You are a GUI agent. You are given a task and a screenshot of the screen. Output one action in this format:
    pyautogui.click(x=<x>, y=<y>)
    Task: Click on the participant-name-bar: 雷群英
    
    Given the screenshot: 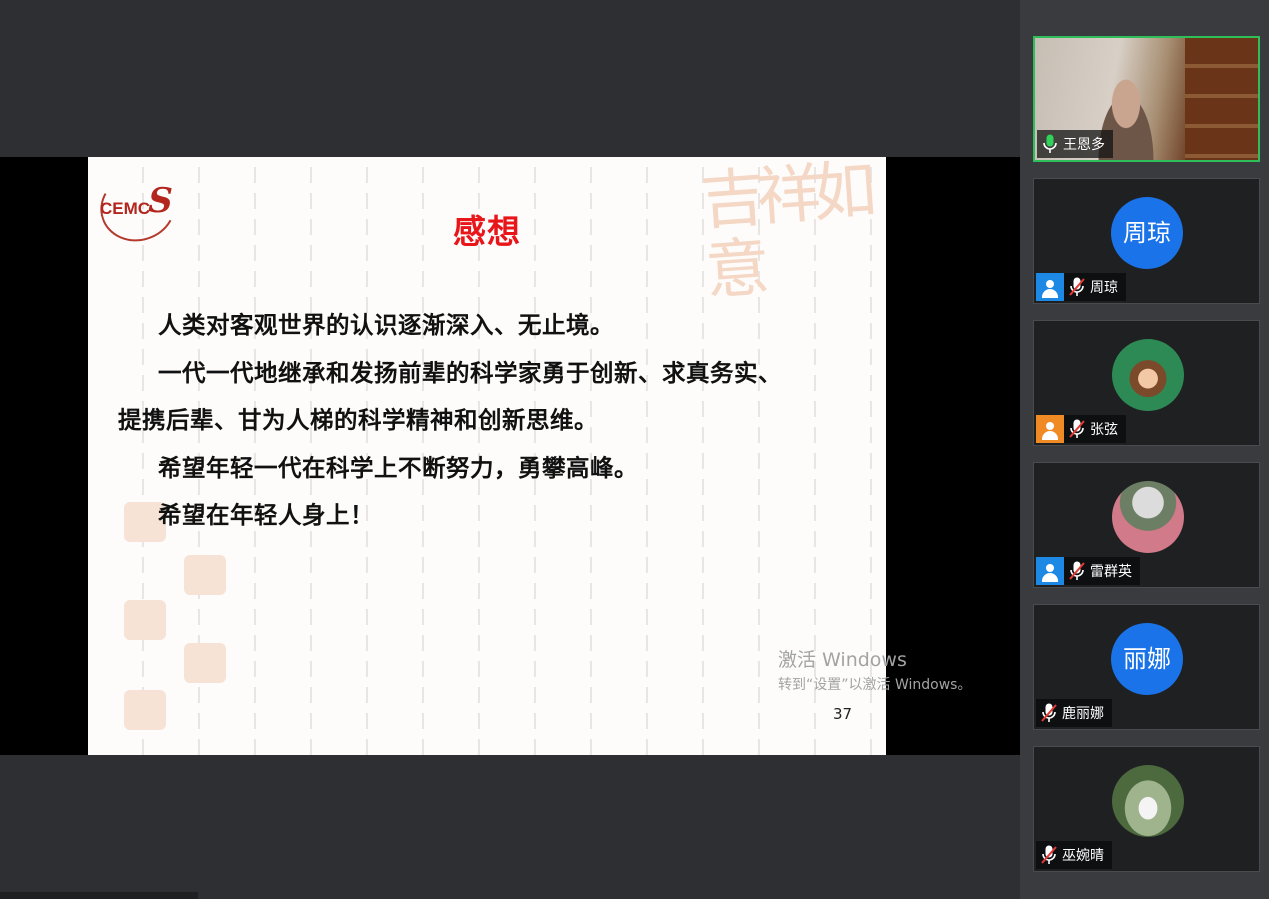 What is the action you would take?
    pyautogui.click(x=1088, y=571)
    